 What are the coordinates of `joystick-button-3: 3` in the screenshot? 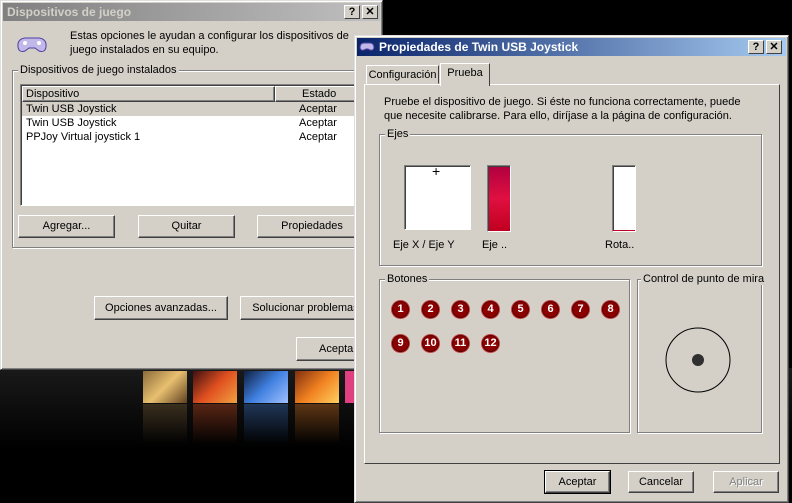 It's located at (460, 309).